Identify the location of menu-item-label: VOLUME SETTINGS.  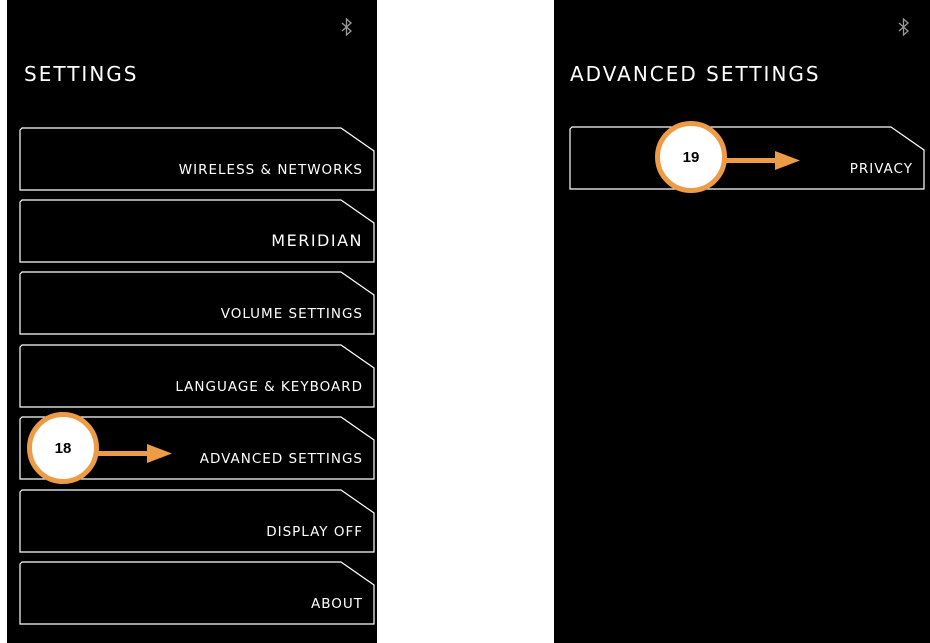
(291, 314).